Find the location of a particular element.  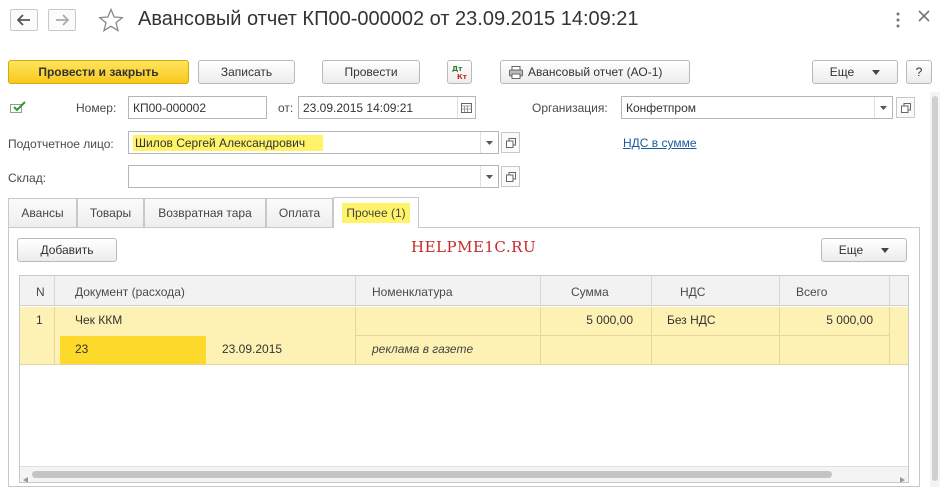

dt-kt-journal-button: Дт Кт is located at coordinates (459, 72).